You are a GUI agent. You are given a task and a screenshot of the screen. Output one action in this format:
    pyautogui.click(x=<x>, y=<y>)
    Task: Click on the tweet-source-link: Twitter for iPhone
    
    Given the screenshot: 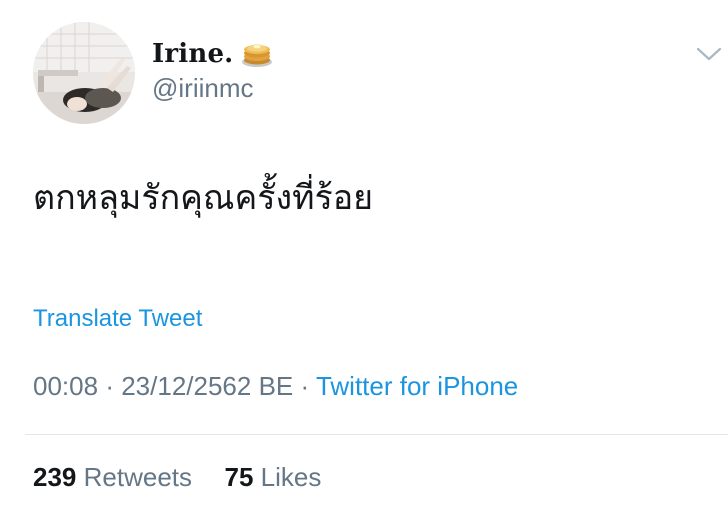 What is the action you would take?
    pyautogui.click(x=417, y=386)
    